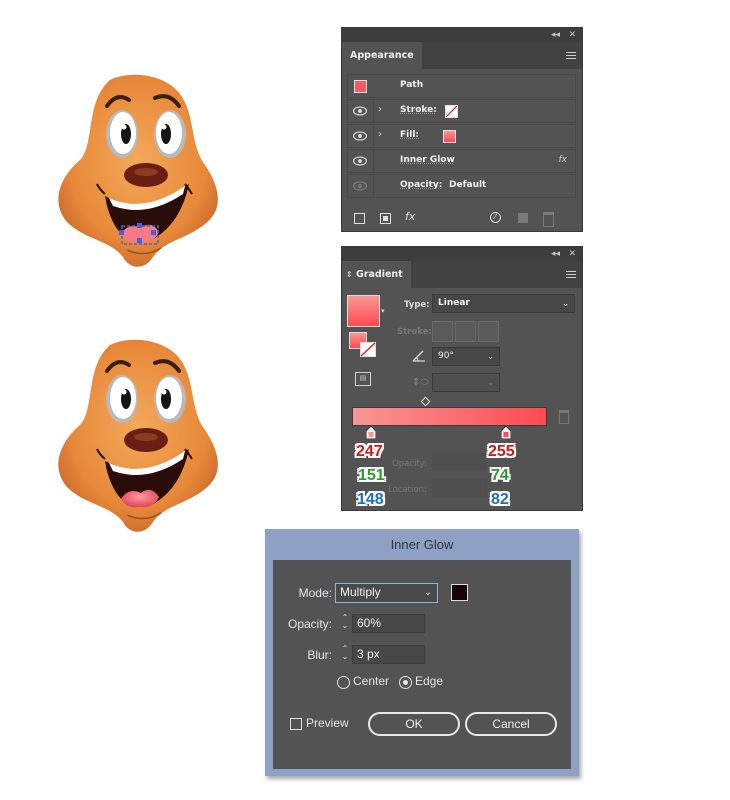 This screenshot has width=730, height=800. What do you see at coordinates (363, 379) in the screenshot?
I see `reverse-gradient-icon: ▤` at bounding box center [363, 379].